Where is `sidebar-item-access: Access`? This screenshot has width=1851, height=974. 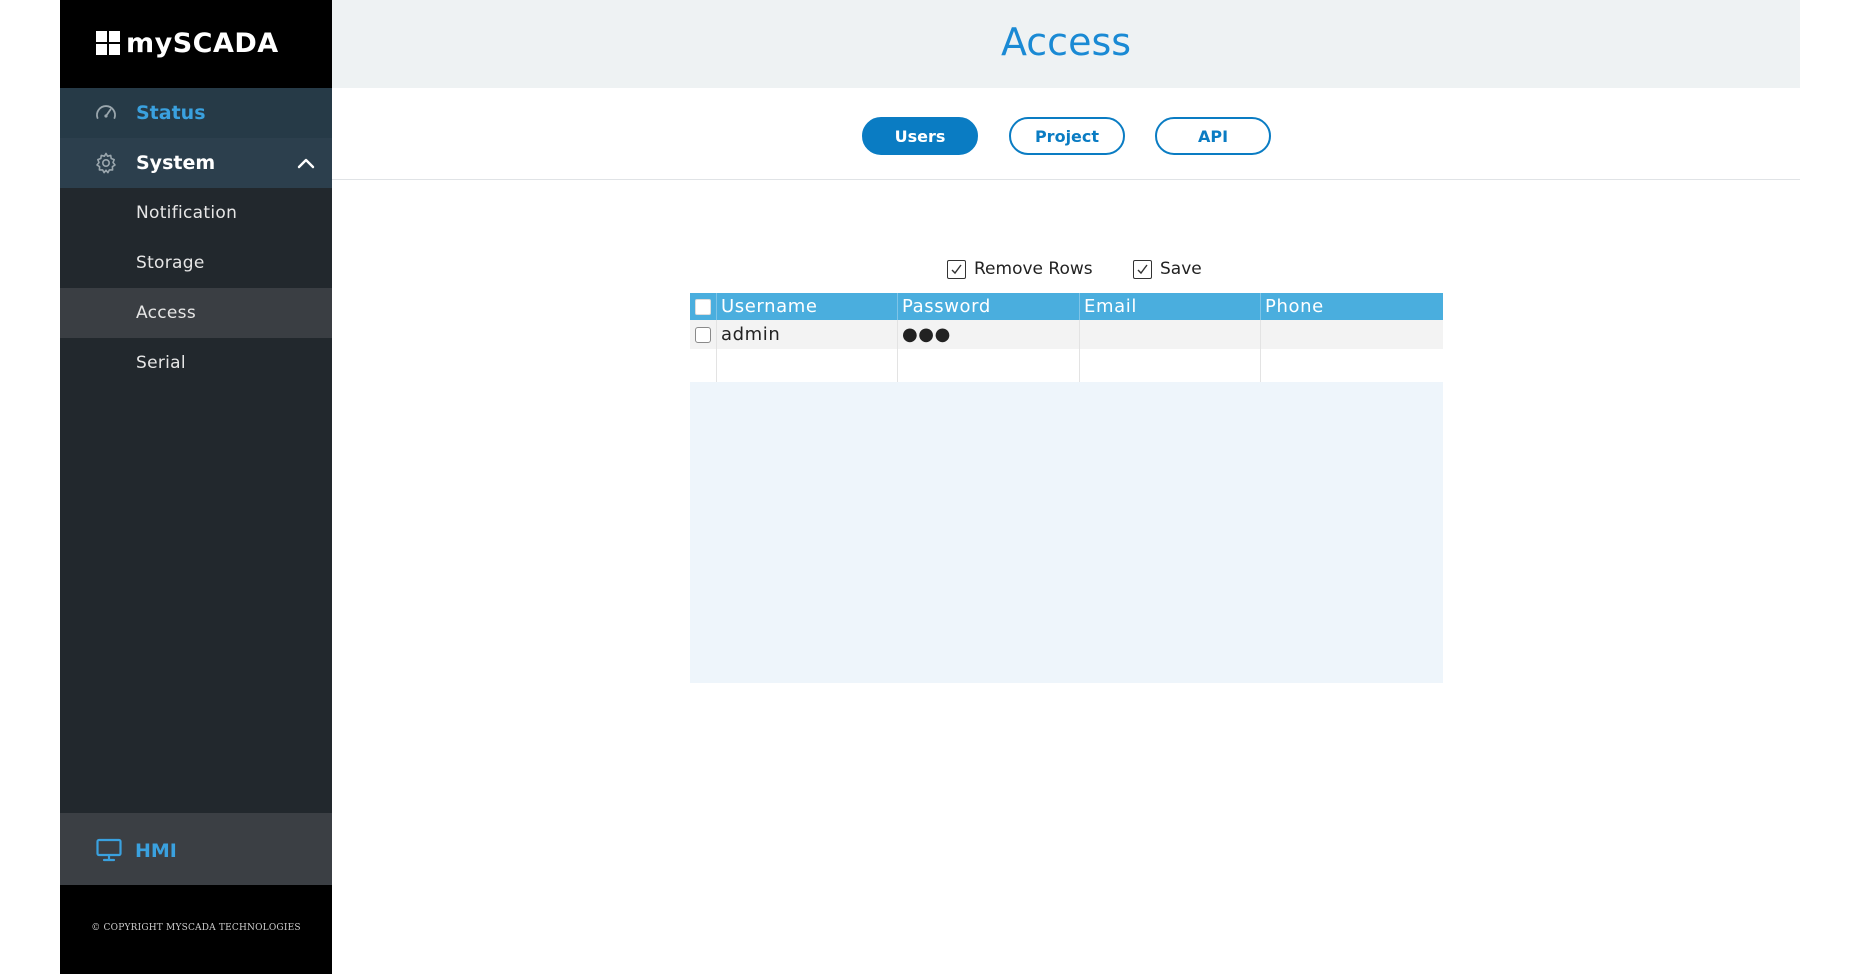
sidebar-item-access: Access is located at coordinates (196, 313).